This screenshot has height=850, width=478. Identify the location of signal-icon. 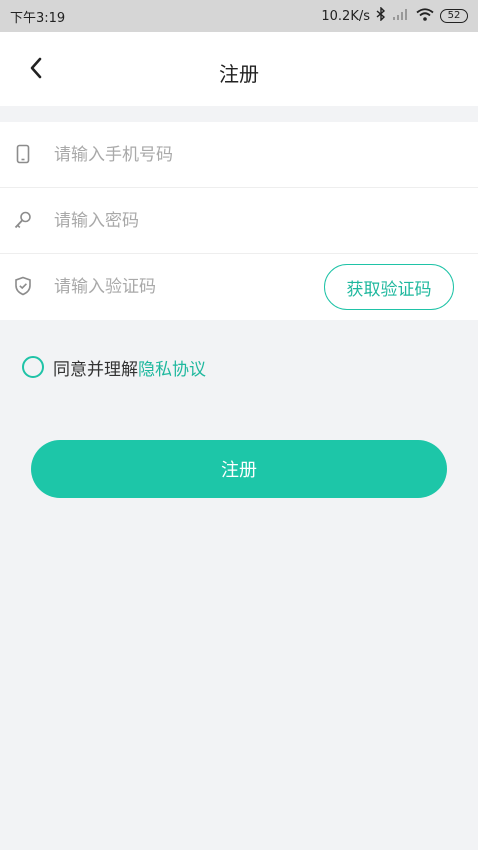
(401, 16).